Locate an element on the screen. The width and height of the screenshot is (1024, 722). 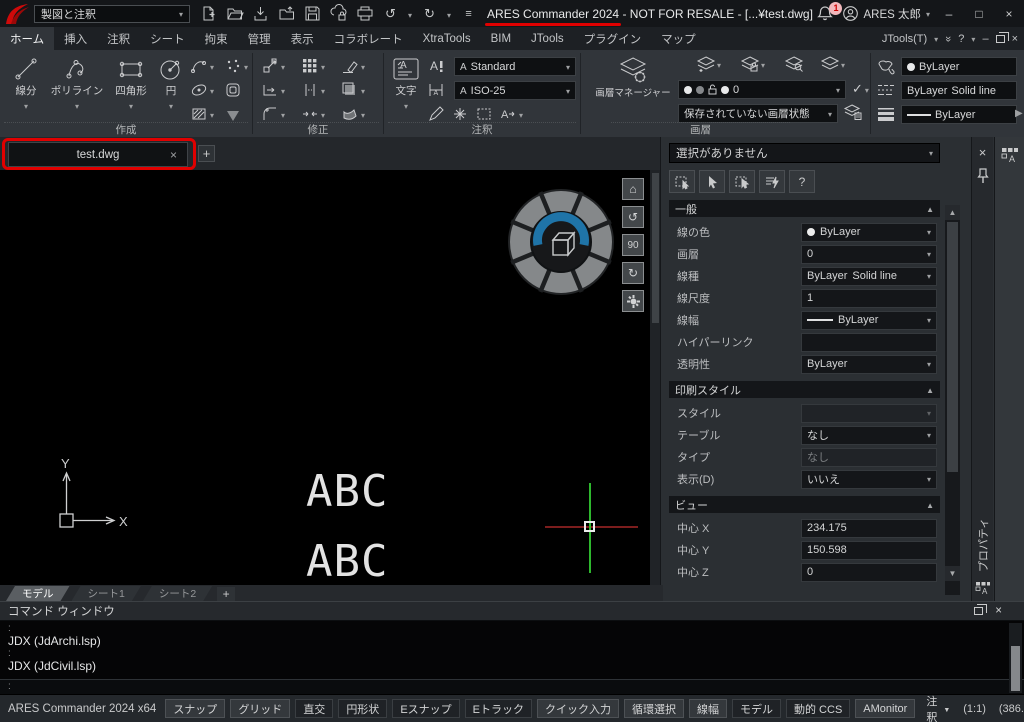
rectangle-button: 四角形 is located at coordinates (131, 84).